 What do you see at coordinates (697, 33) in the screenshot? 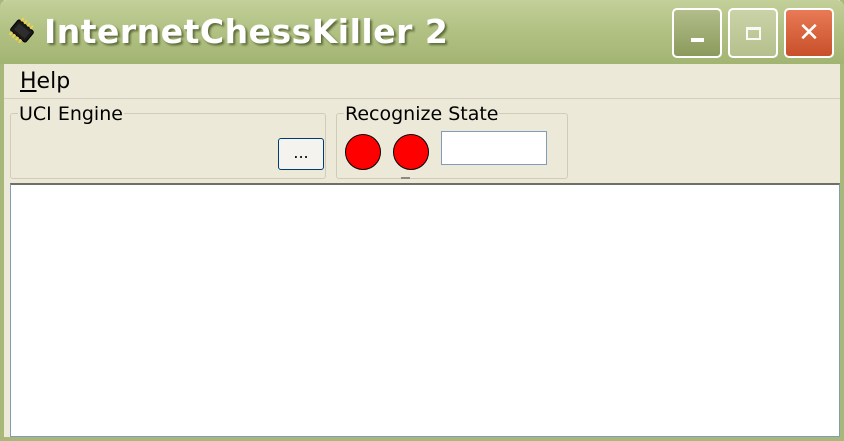
I see `minimize-button` at bounding box center [697, 33].